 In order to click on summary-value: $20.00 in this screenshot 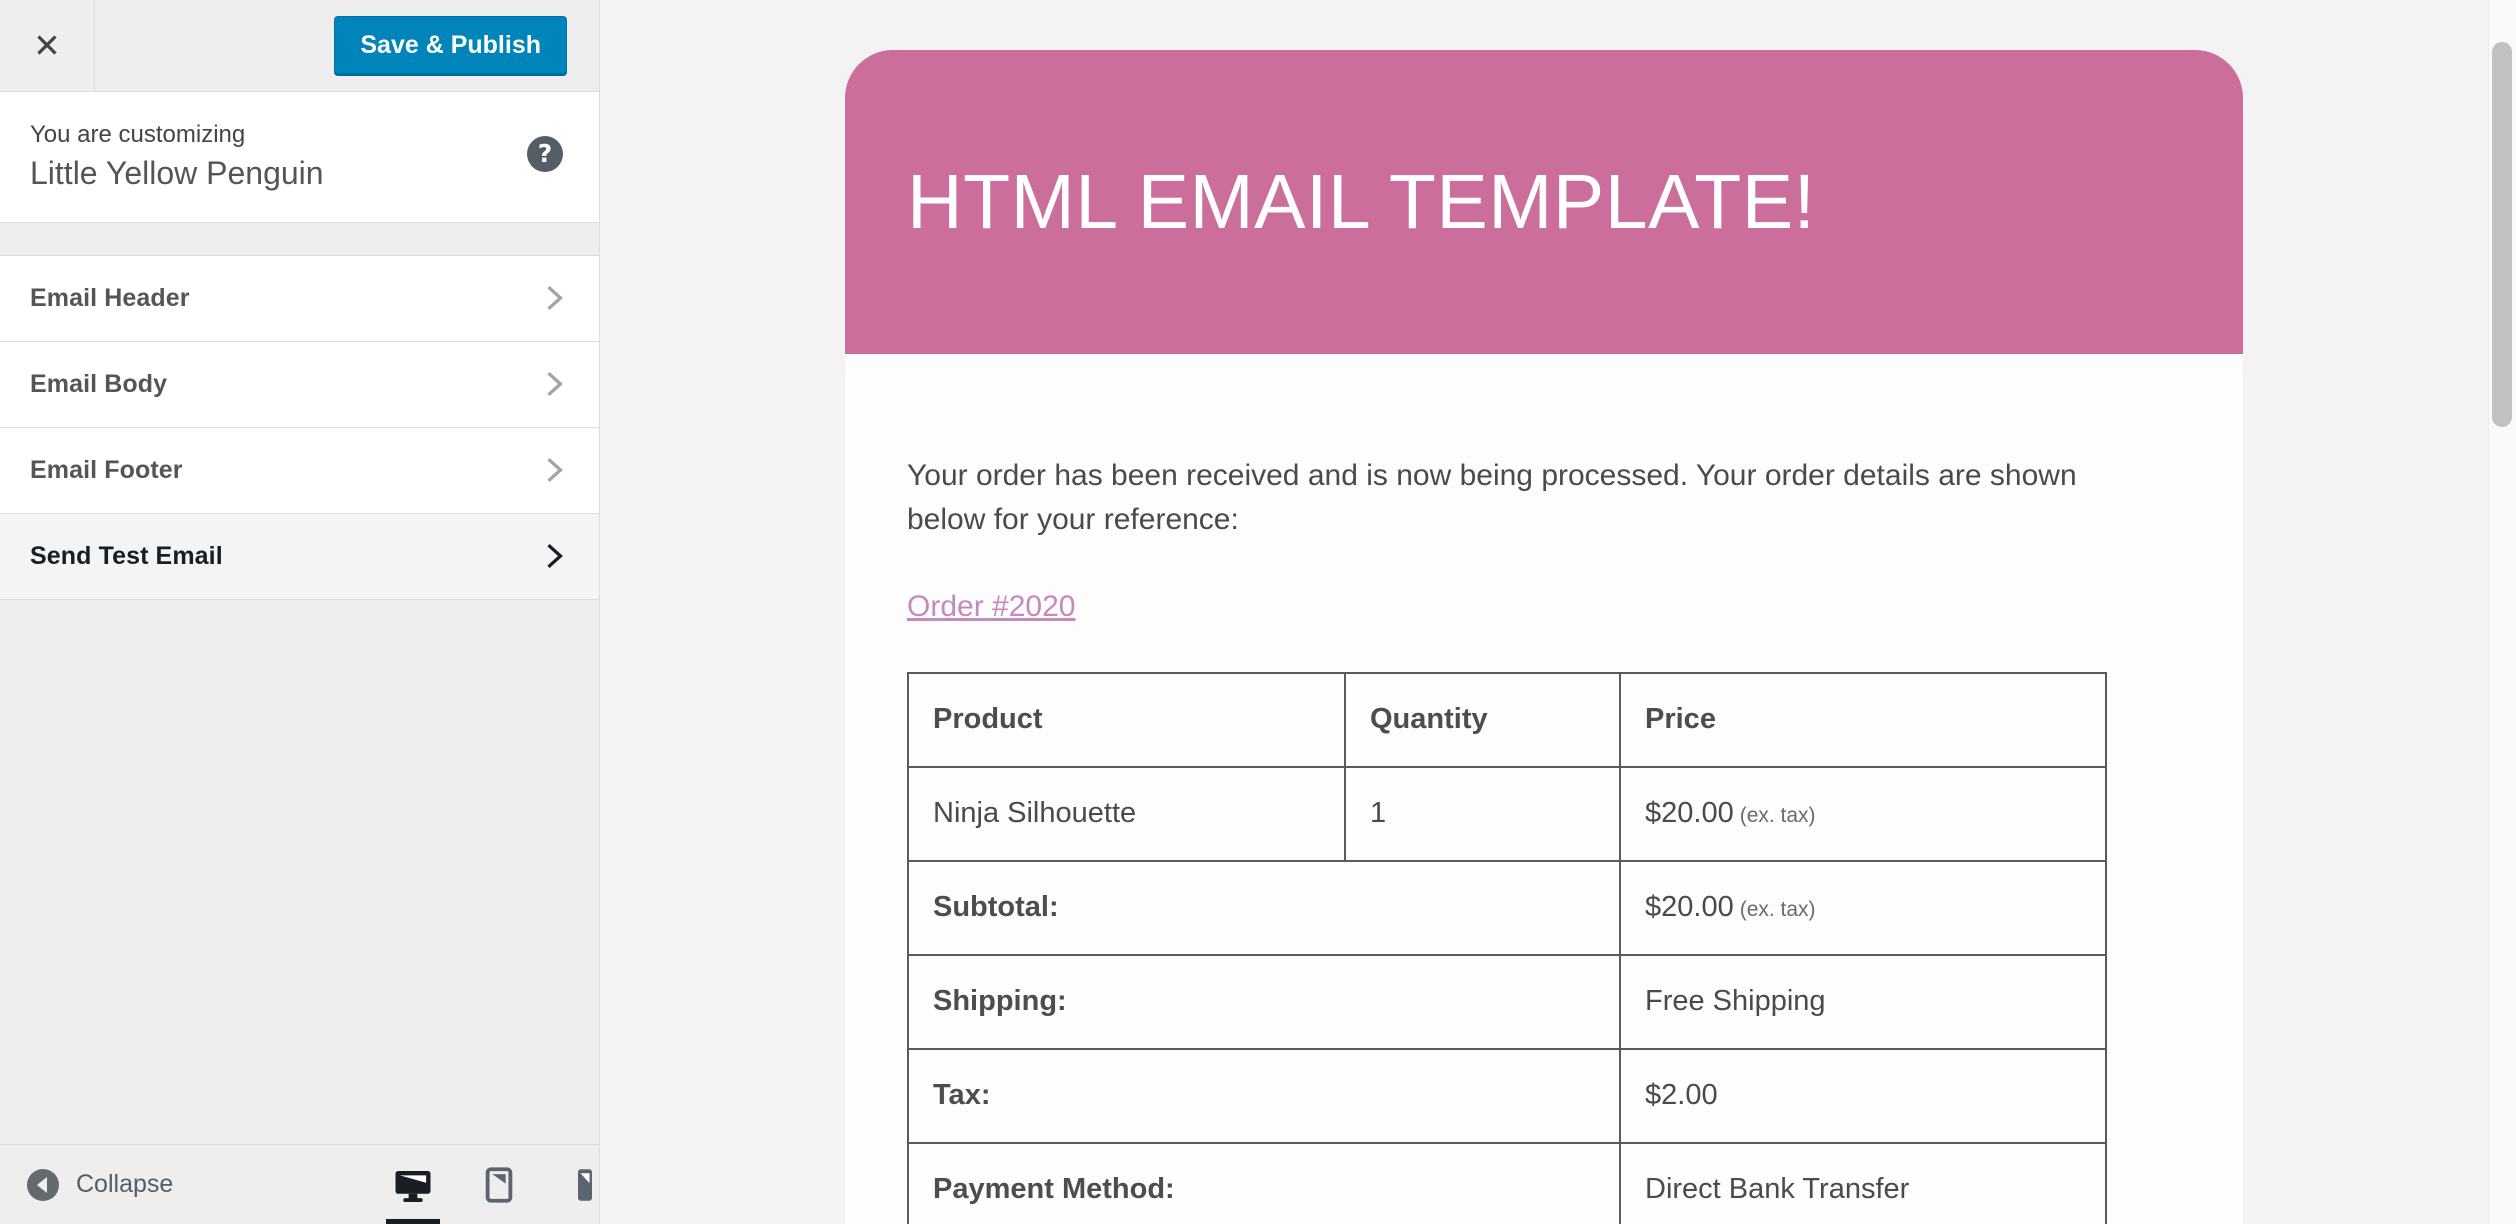, I will do `click(1689, 907)`.